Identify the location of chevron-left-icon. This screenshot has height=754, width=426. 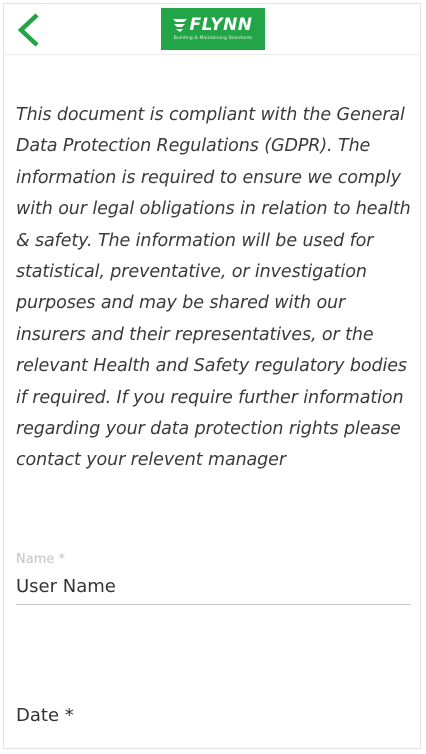
(28, 30).